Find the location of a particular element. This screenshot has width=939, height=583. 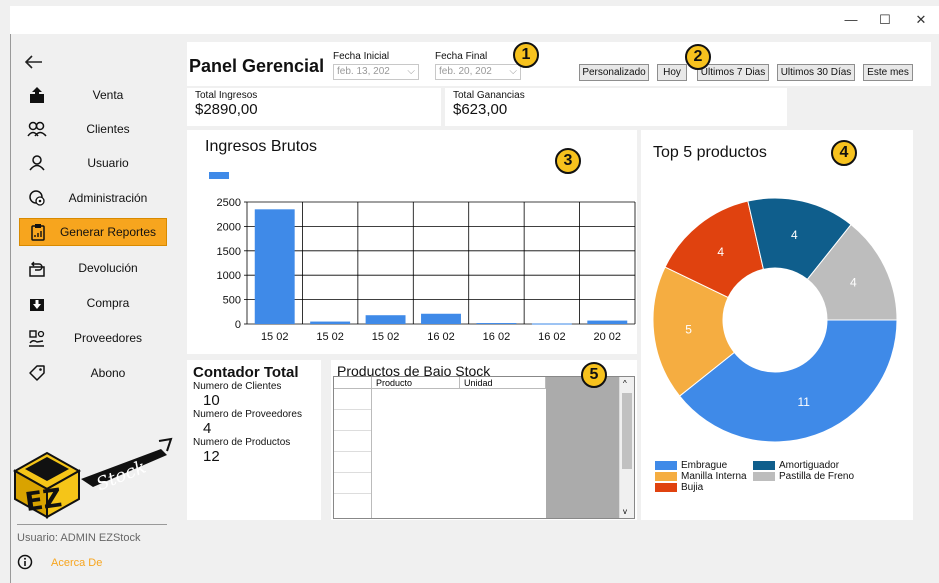

maximize-button: ☐ is located at coordinates (885, 20).